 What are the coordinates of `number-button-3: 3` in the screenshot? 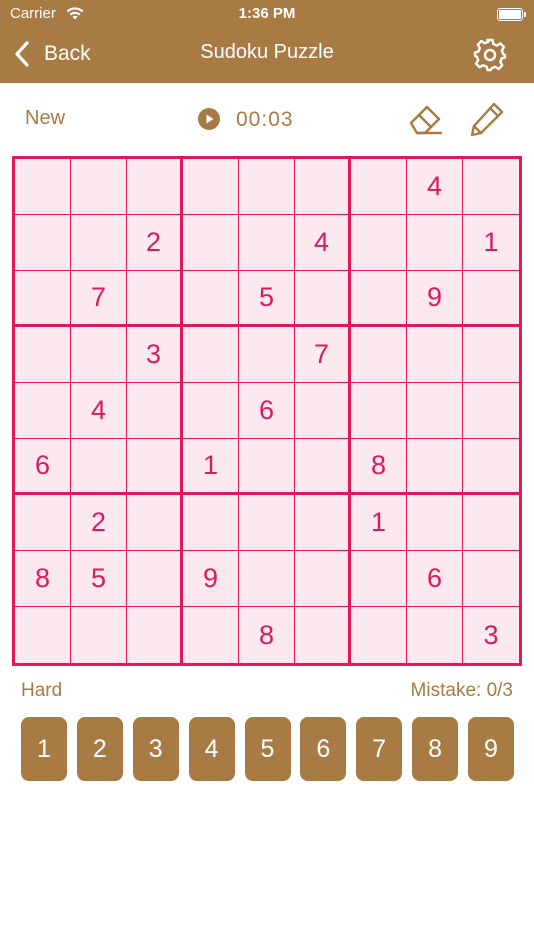 It's located at (155, 749).